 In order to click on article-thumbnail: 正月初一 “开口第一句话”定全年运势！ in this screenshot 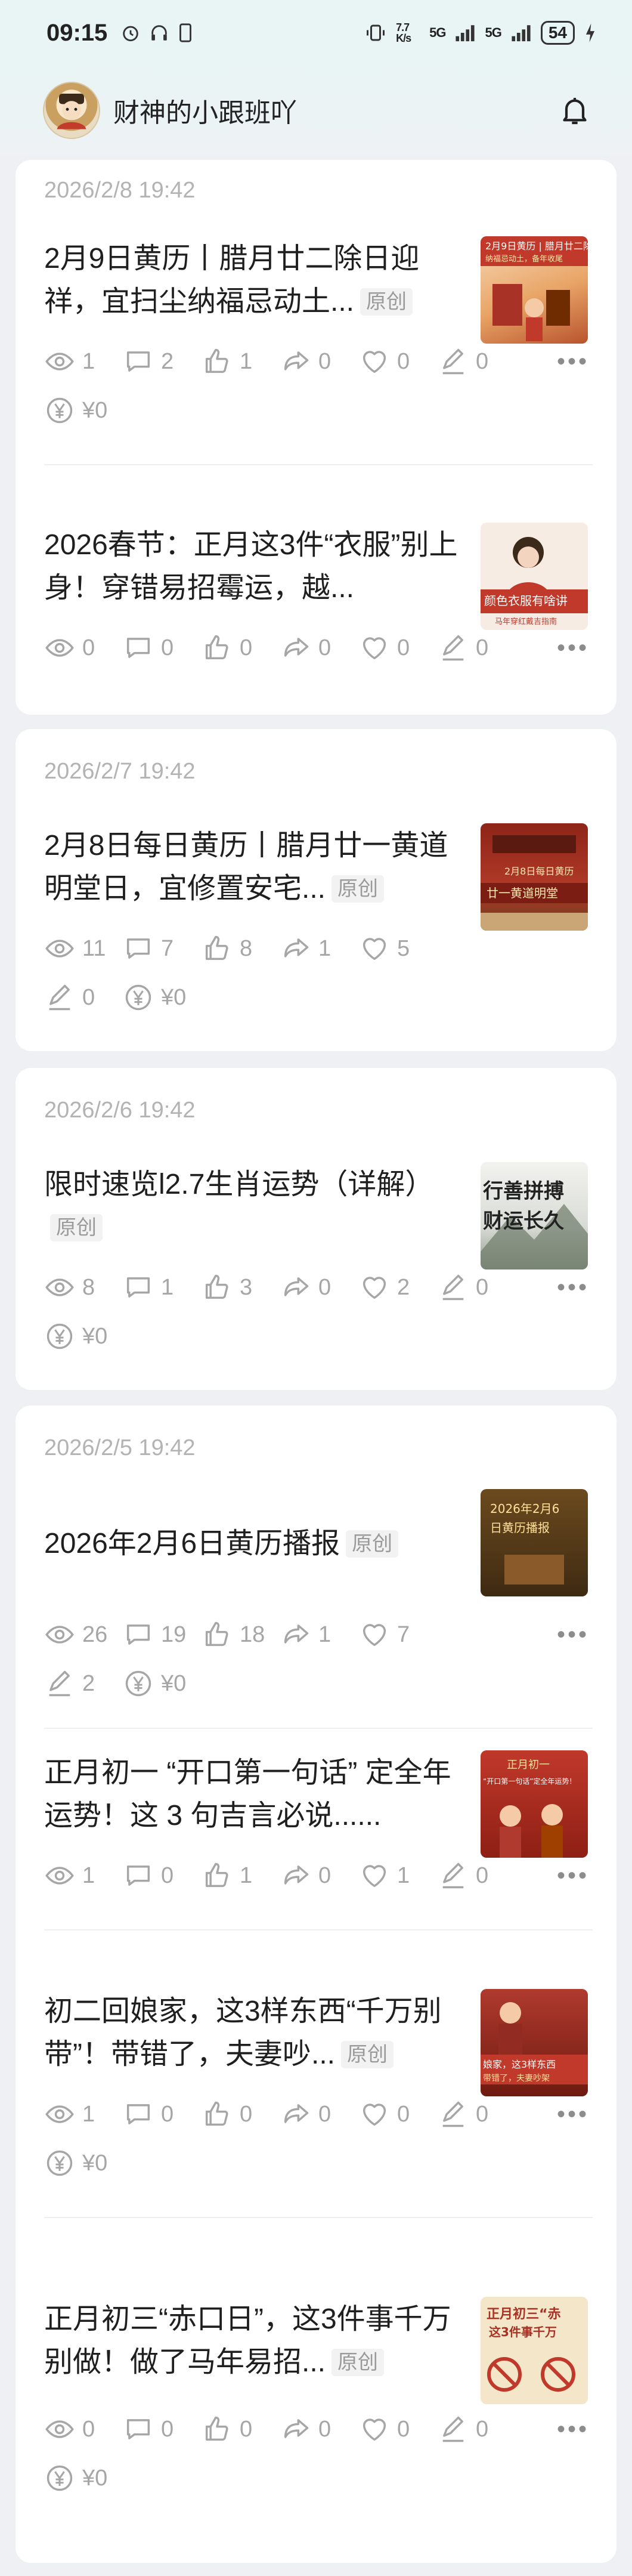, I will do `click(534, 1804)`.